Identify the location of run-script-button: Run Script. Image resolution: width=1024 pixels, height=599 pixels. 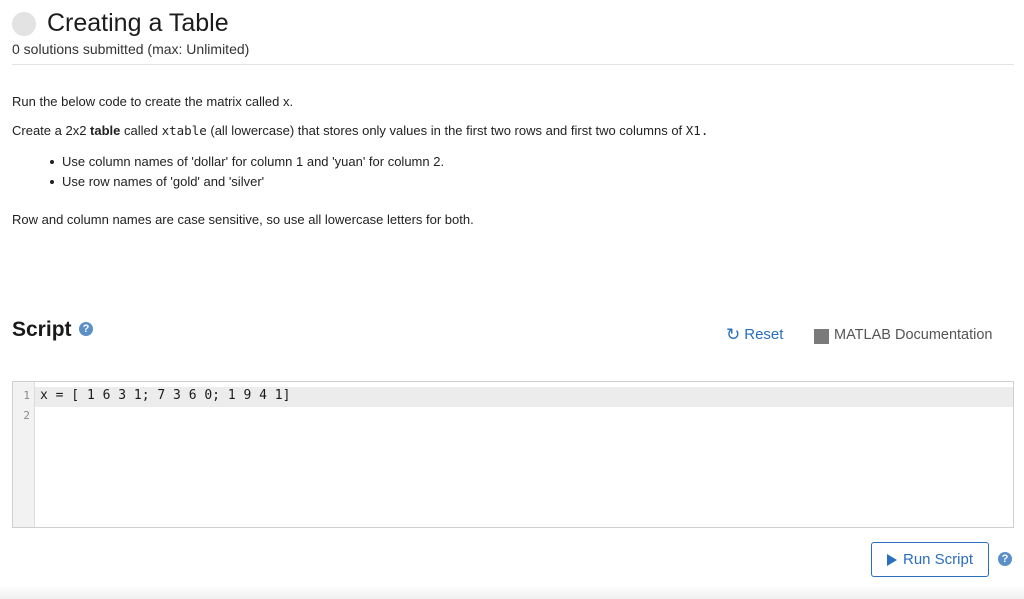
(930, 559).